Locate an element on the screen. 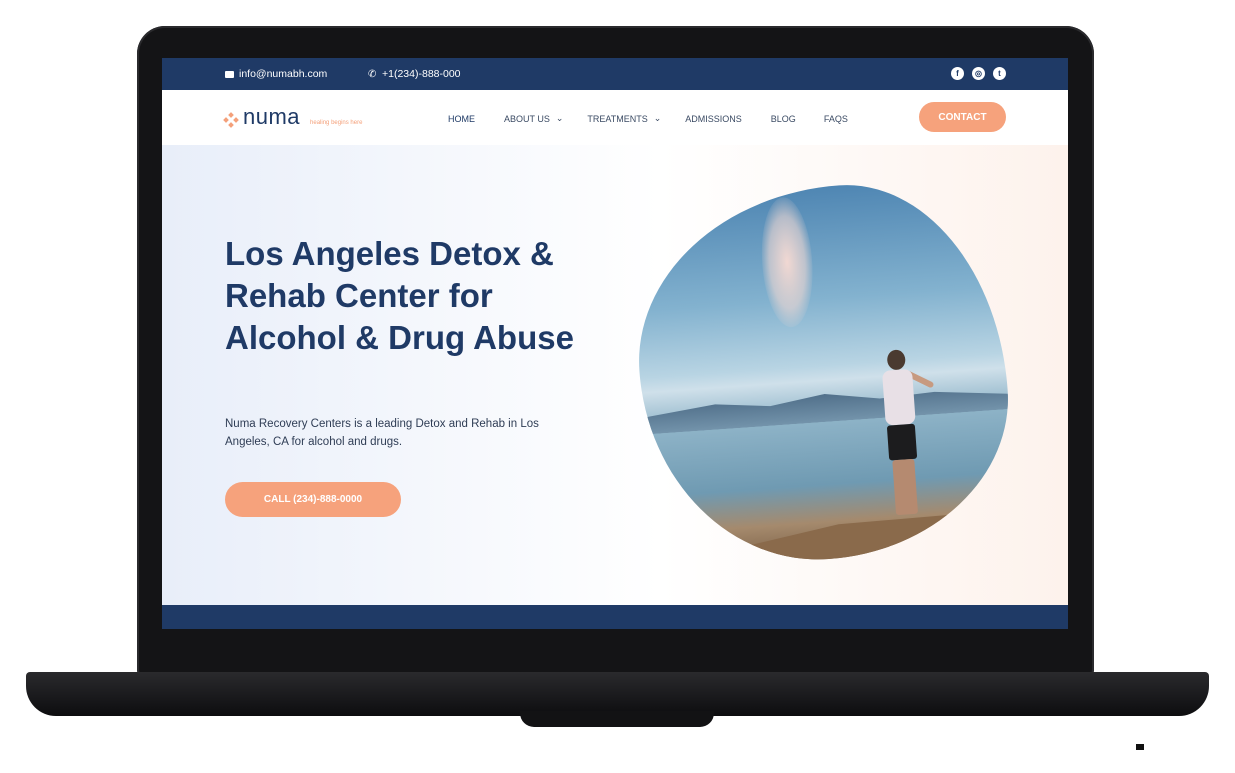 The height and width of the screenshot is (773, 1235). call-button: CALL (234)-888-0000 is located at coordinates (313, 499).